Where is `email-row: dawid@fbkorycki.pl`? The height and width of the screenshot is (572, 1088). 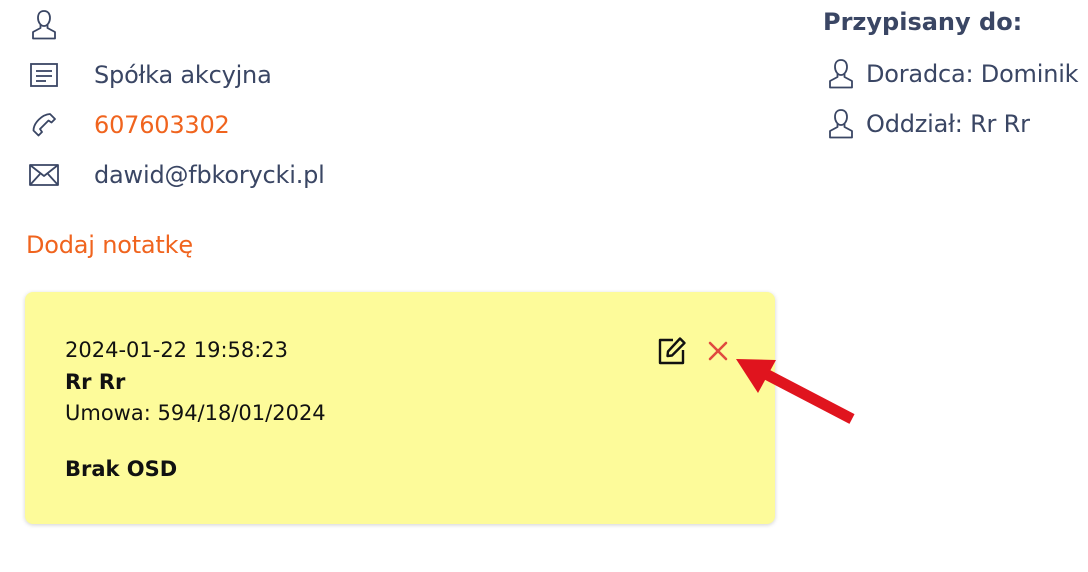 email-row: dawid@fbkorycki.pl is located at coordinates (175, 175).